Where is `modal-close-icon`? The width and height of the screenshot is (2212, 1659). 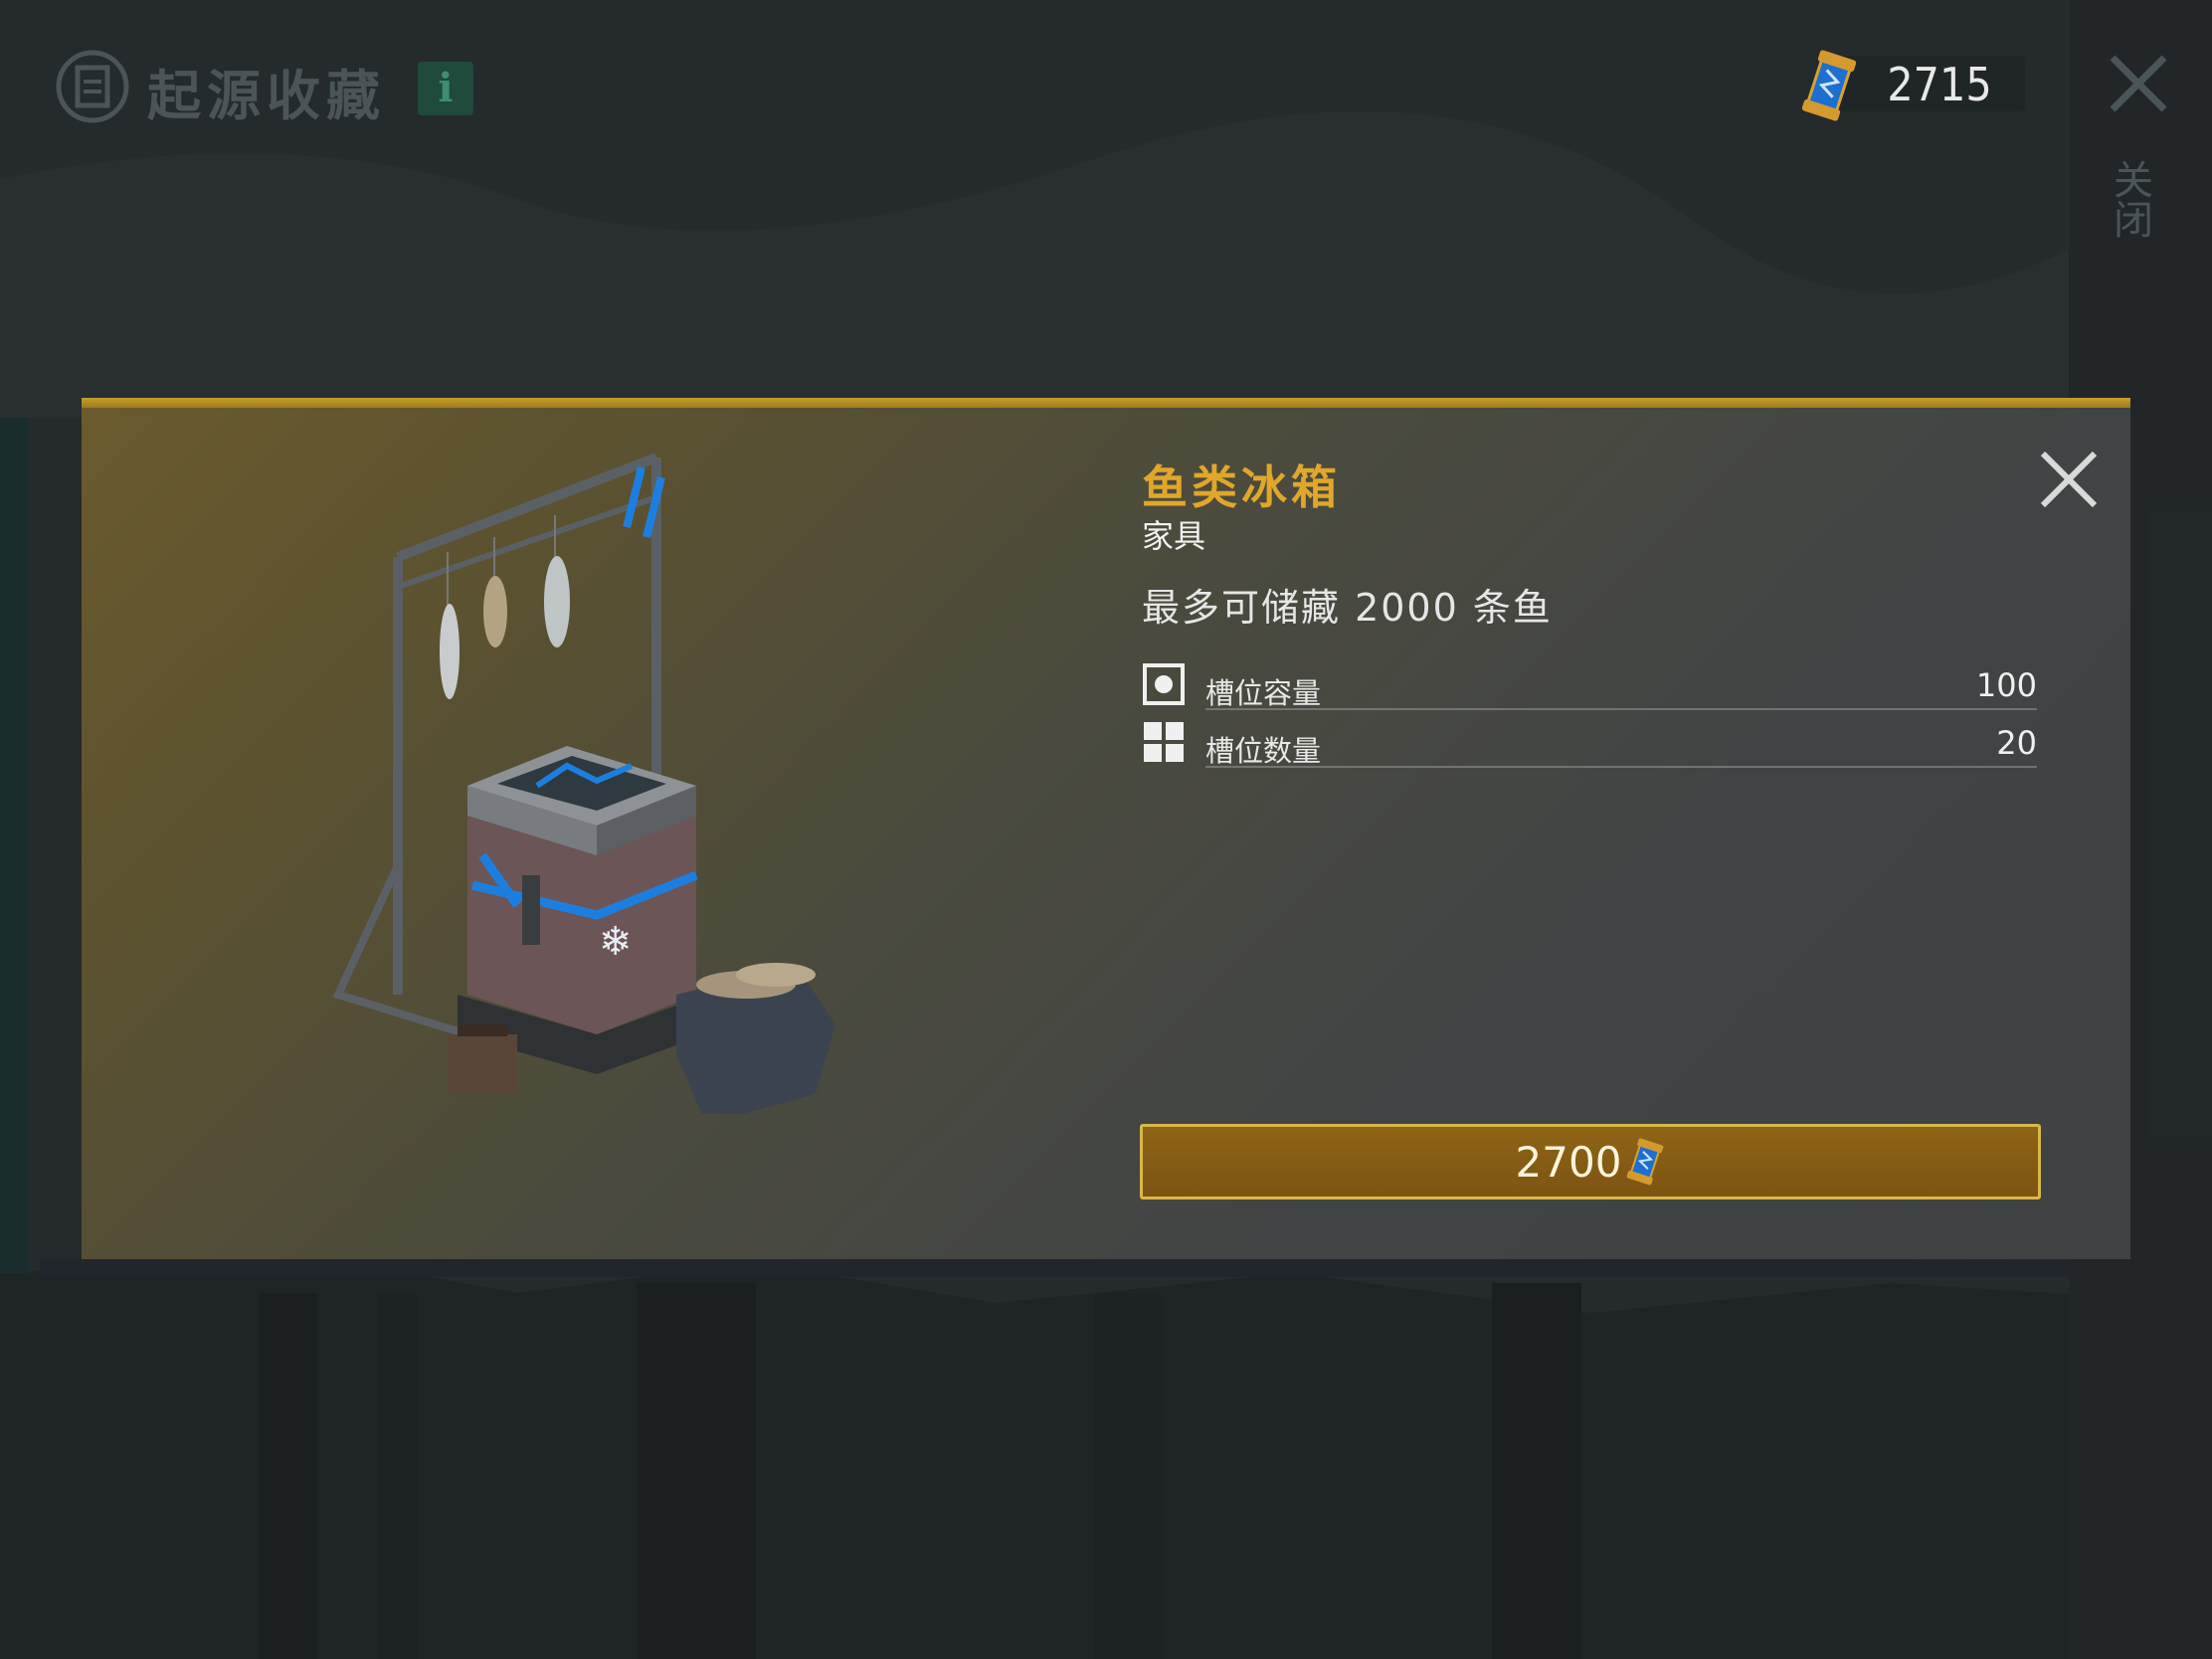 modal-close-icon is located at coordinates (2069, 479).